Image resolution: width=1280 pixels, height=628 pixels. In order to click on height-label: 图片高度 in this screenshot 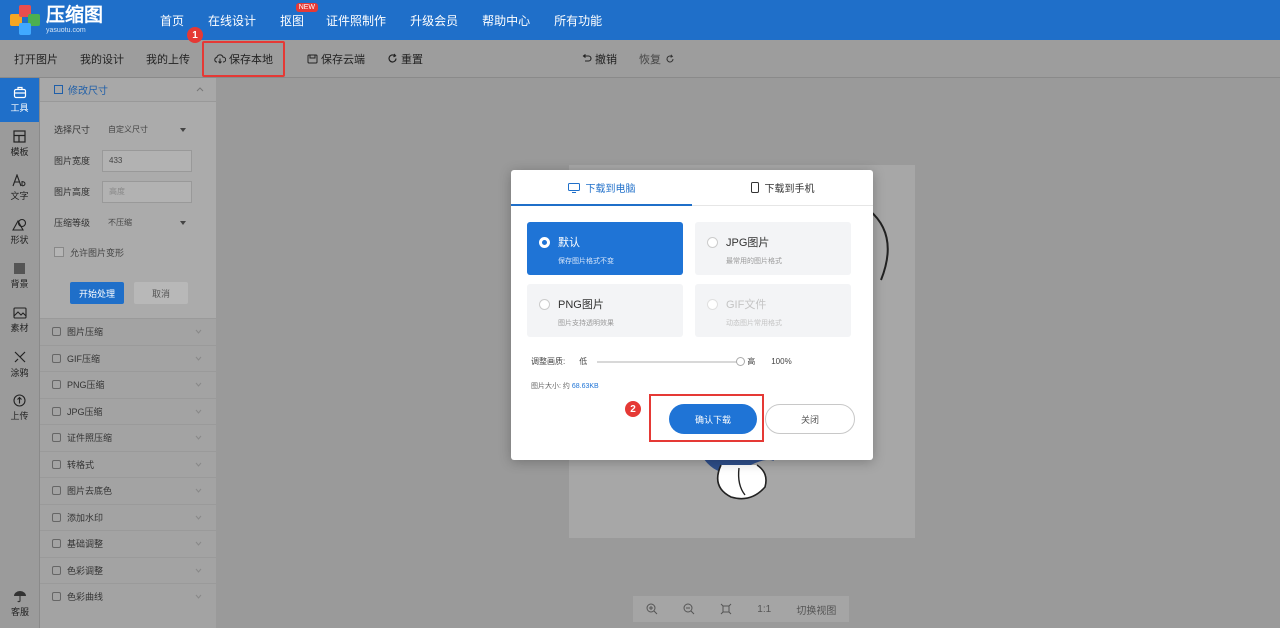, I will do `click(72, 192)`.